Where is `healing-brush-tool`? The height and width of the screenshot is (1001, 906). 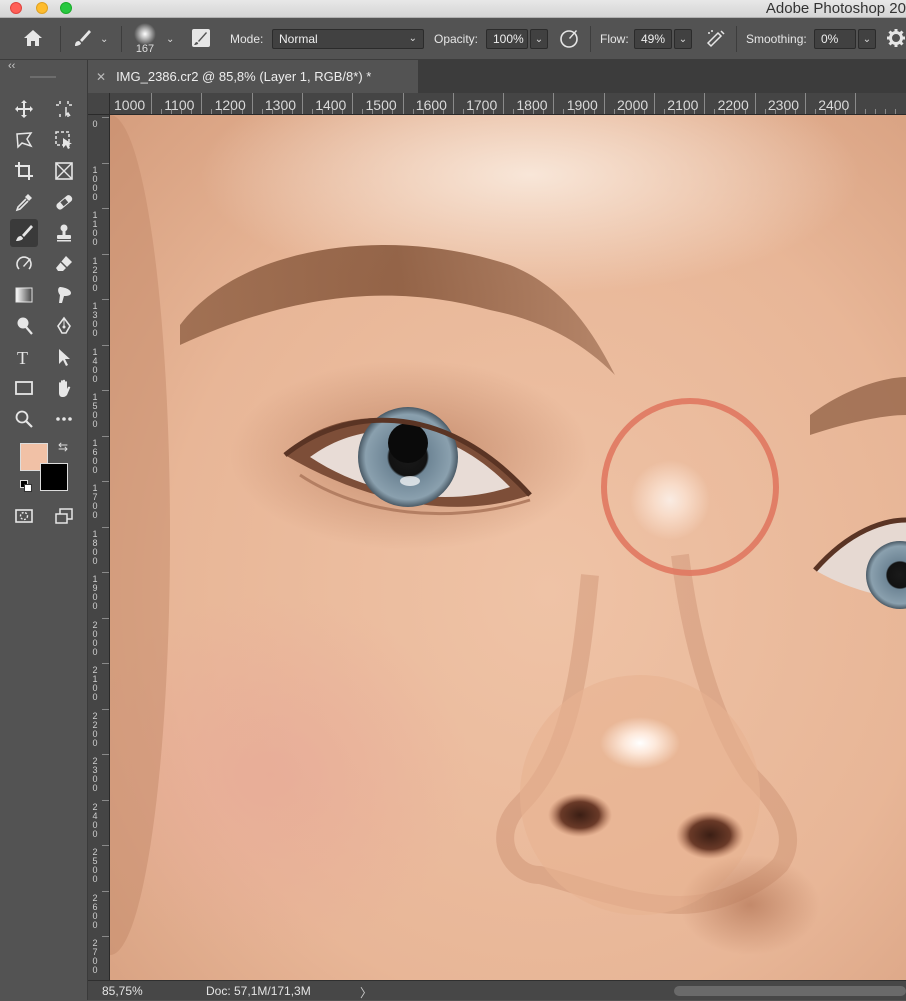 healing-brush-tool is located at coordinates (64, 202).